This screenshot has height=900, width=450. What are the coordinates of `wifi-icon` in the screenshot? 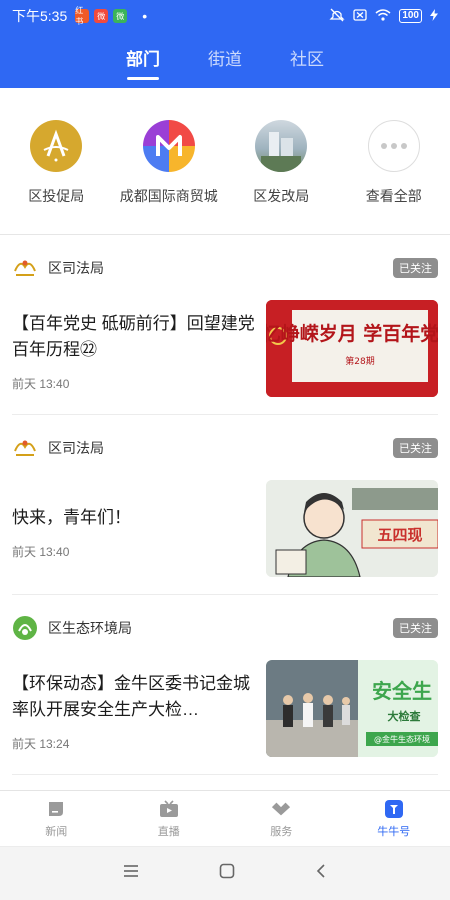 It's located at (383, 16).